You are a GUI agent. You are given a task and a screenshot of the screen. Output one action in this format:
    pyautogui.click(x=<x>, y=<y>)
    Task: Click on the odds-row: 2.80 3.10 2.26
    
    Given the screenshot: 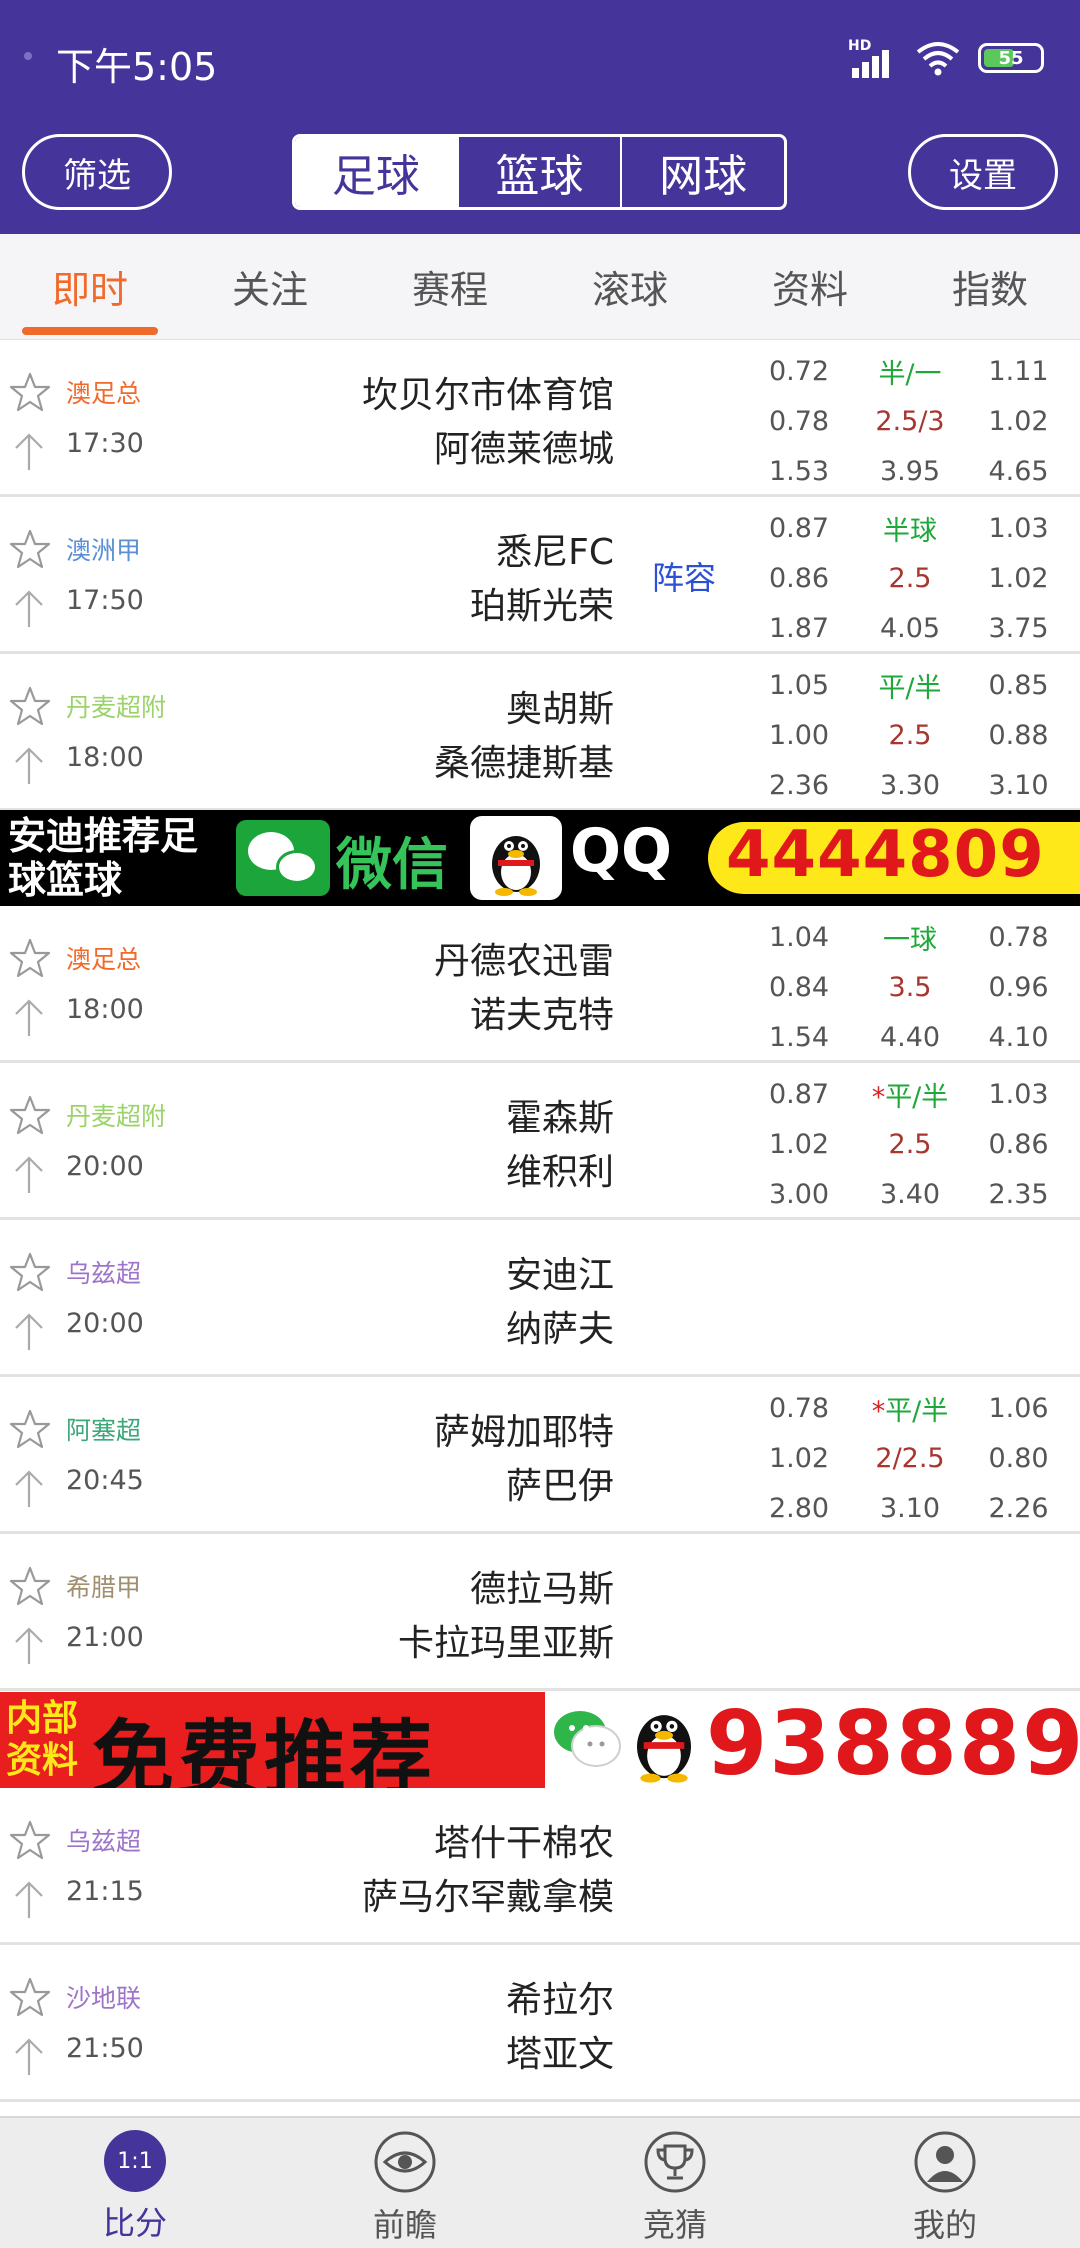 What is the action you would take?
    pyautogui.click(x=907, y=1508)
    